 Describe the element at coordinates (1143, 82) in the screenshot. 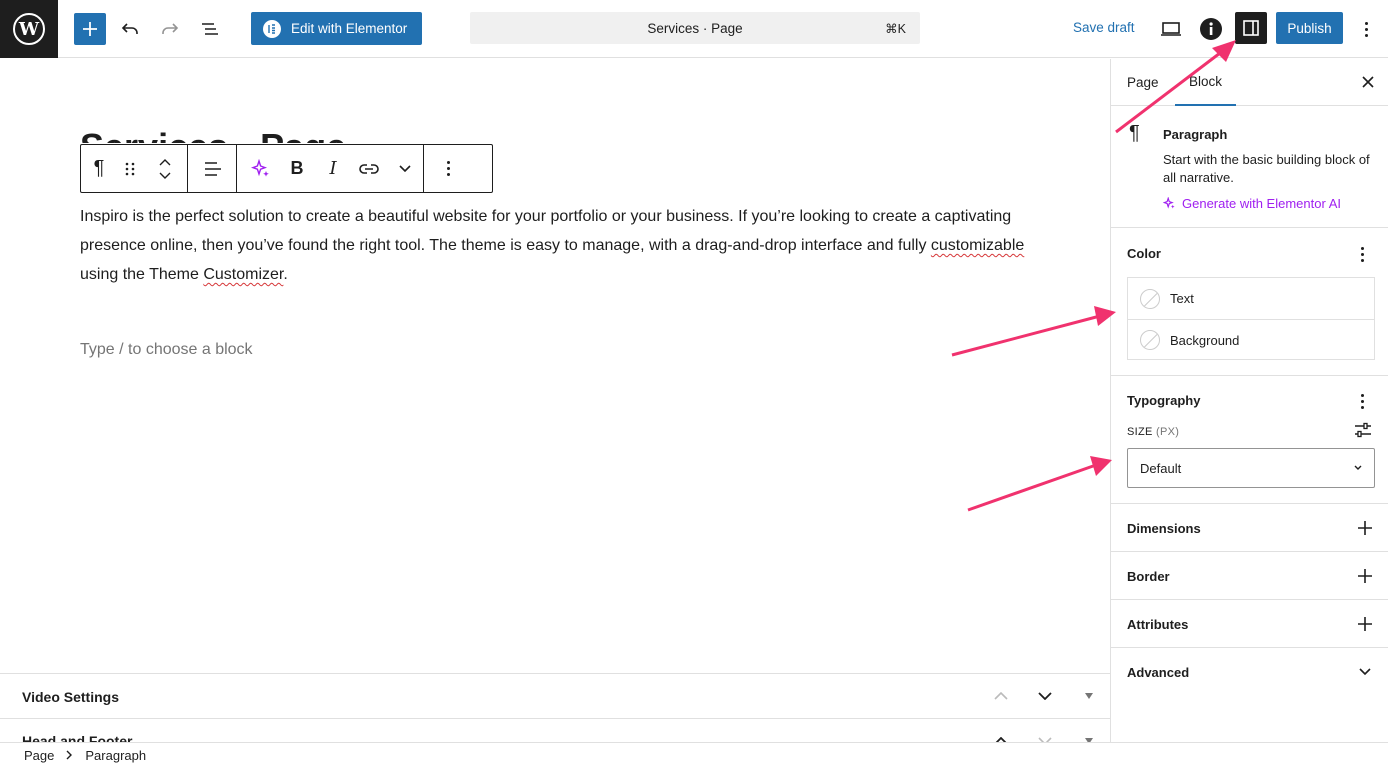

I see `tab-page: Page` at that location.